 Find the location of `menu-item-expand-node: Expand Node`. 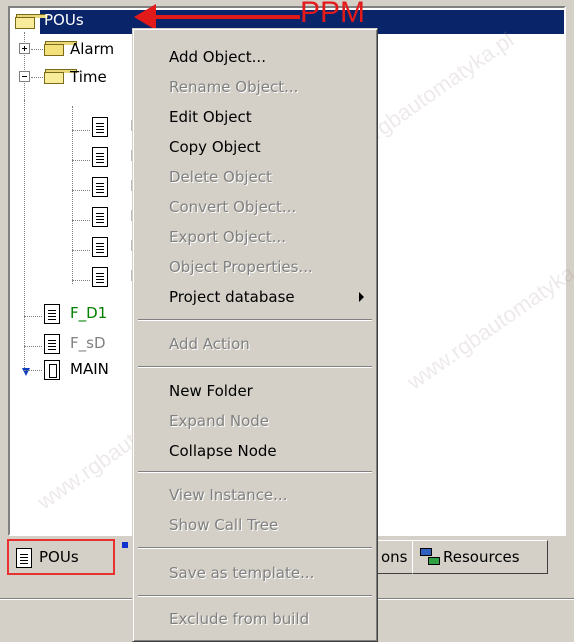

menu-item-expand-node: Expand Node is located at coordinates (255, 421).